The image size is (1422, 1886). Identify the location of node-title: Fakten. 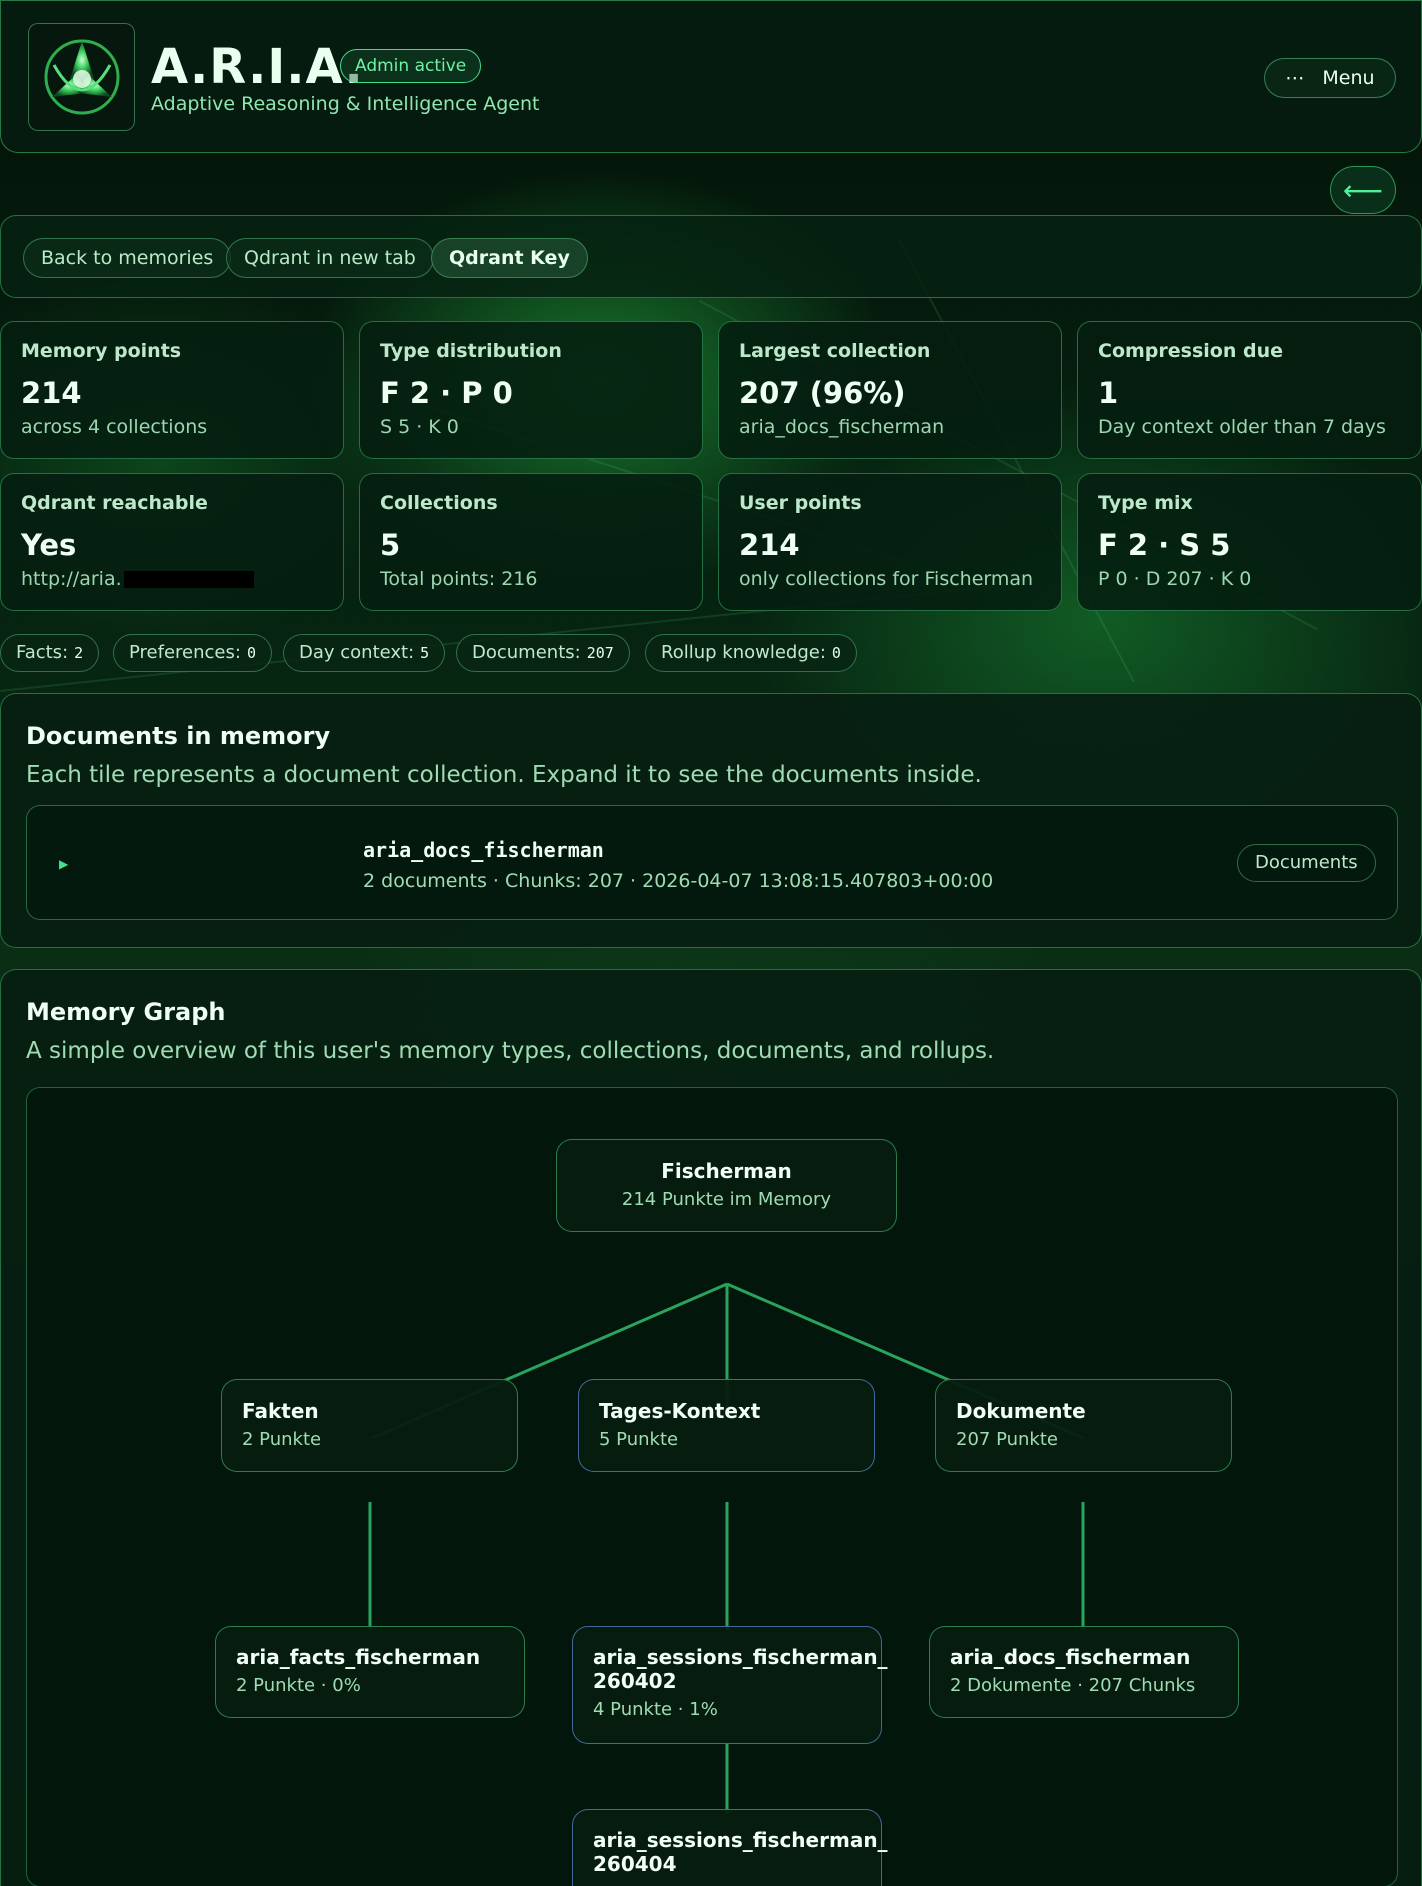
(280, 1411).